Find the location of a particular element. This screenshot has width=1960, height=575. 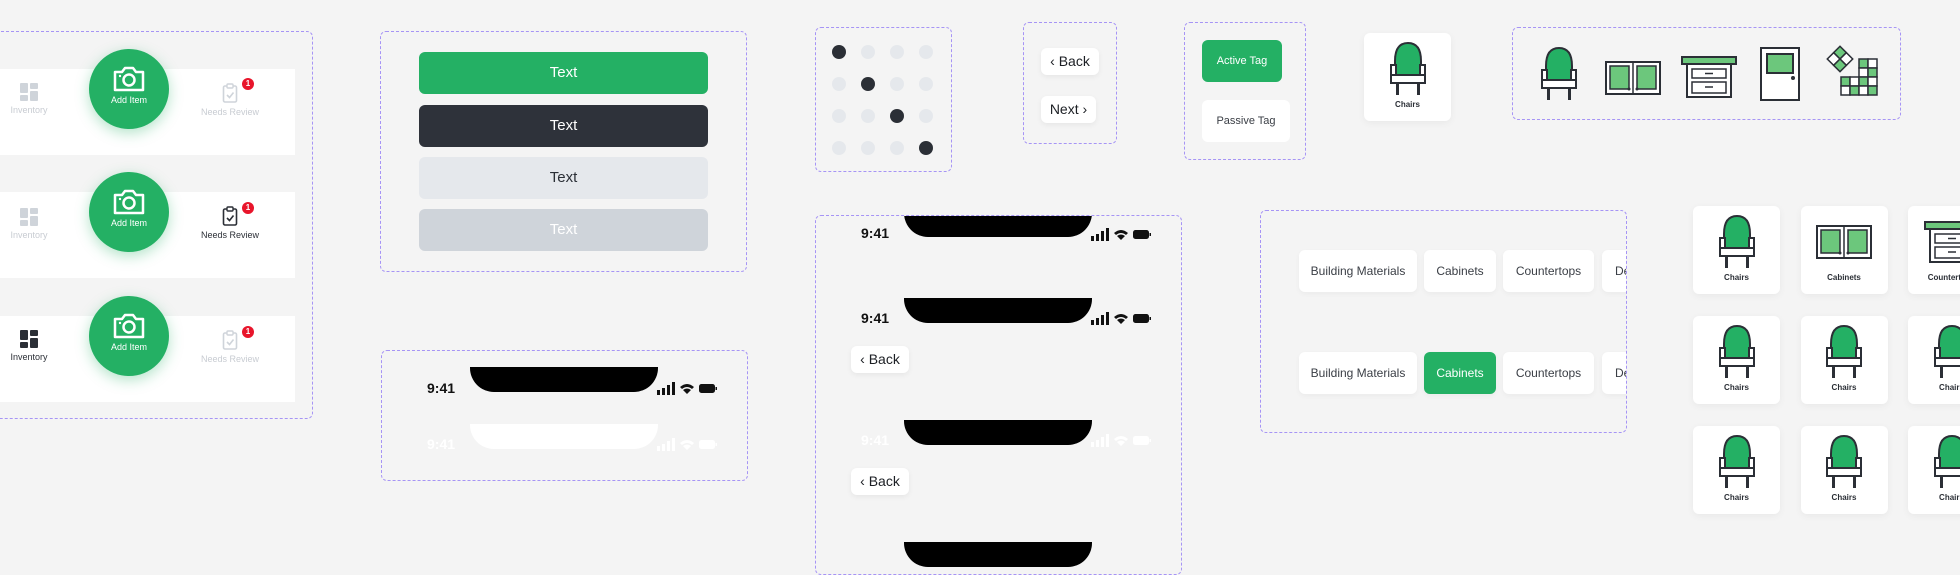

next-button: Next › is located at coordinates (1068, 109).